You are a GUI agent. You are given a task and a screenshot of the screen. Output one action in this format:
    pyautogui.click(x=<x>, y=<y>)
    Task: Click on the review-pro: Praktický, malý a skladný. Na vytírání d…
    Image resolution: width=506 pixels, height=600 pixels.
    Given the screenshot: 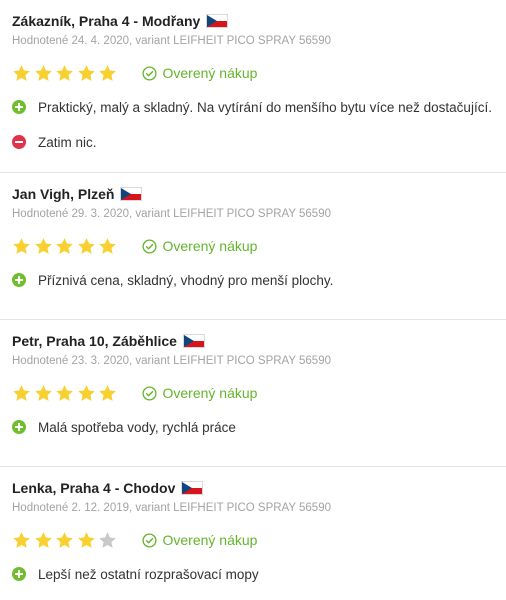 What is the action you would take?
    pyautogui.click(x=259, y=107)
    